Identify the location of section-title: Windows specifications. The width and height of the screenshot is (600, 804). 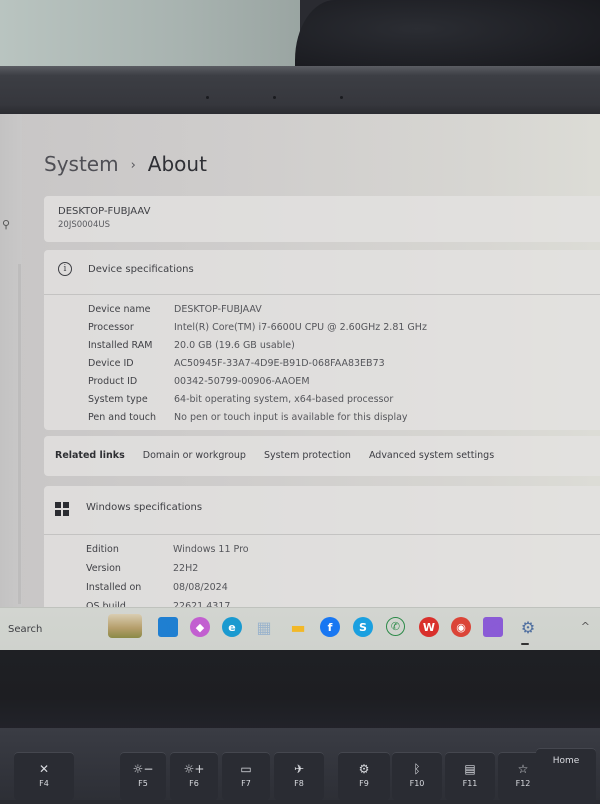
(144, 507).